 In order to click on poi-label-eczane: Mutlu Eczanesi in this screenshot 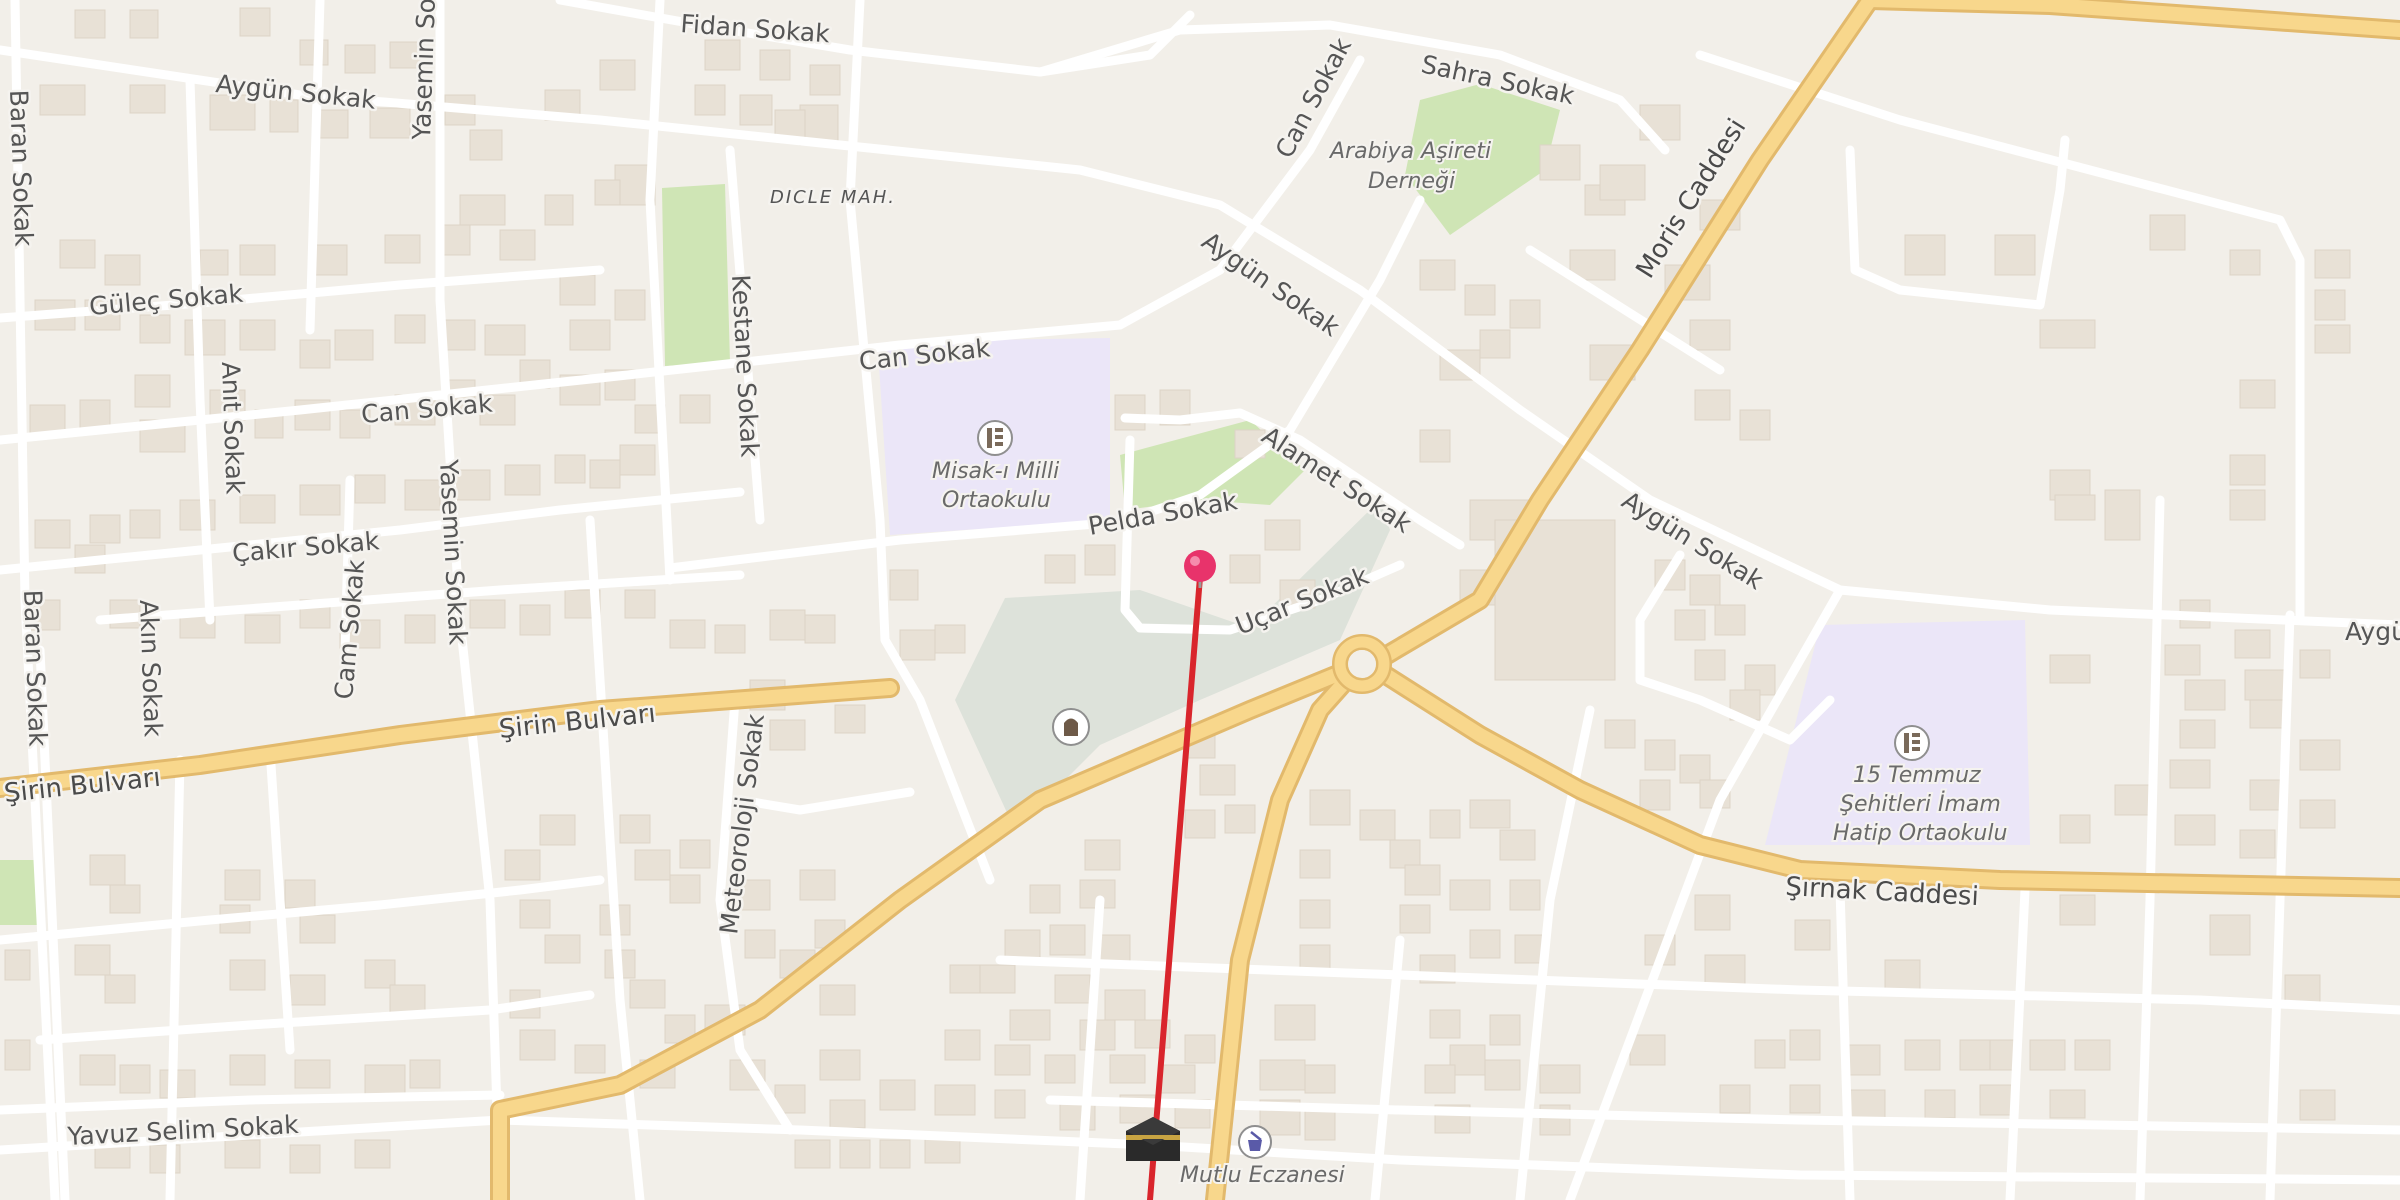, I will do `click(1262, 1175)`.